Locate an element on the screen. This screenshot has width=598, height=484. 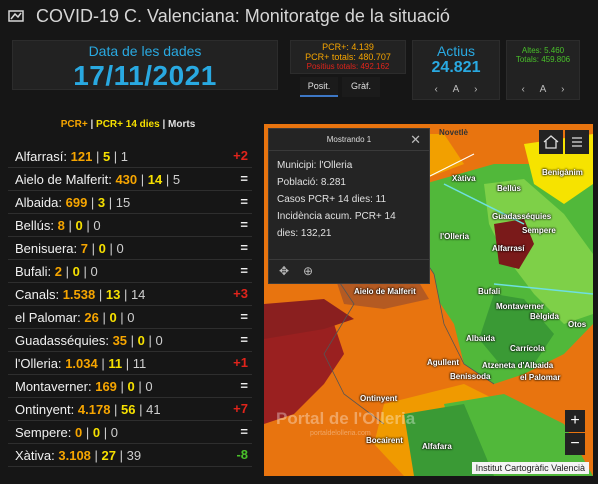
row-text: Montaverner: 169 | 0 | 0 is located at coordinates (84, 386).